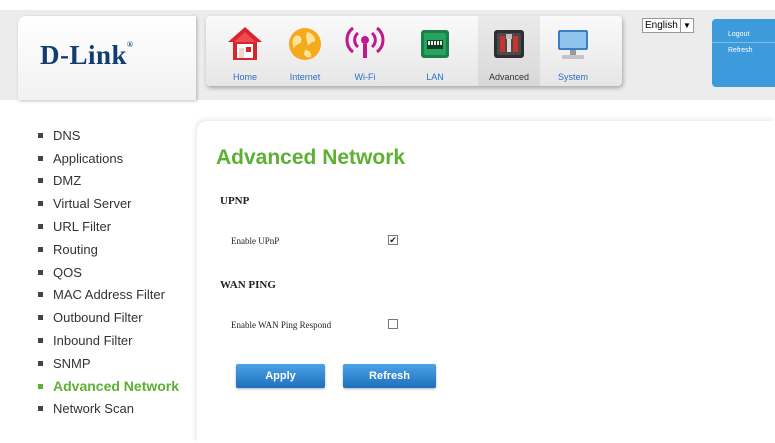 The width and height of the screenshot is (775, 443). I want to click on nav-wifi: Wi-Fi, so click(365, 51).